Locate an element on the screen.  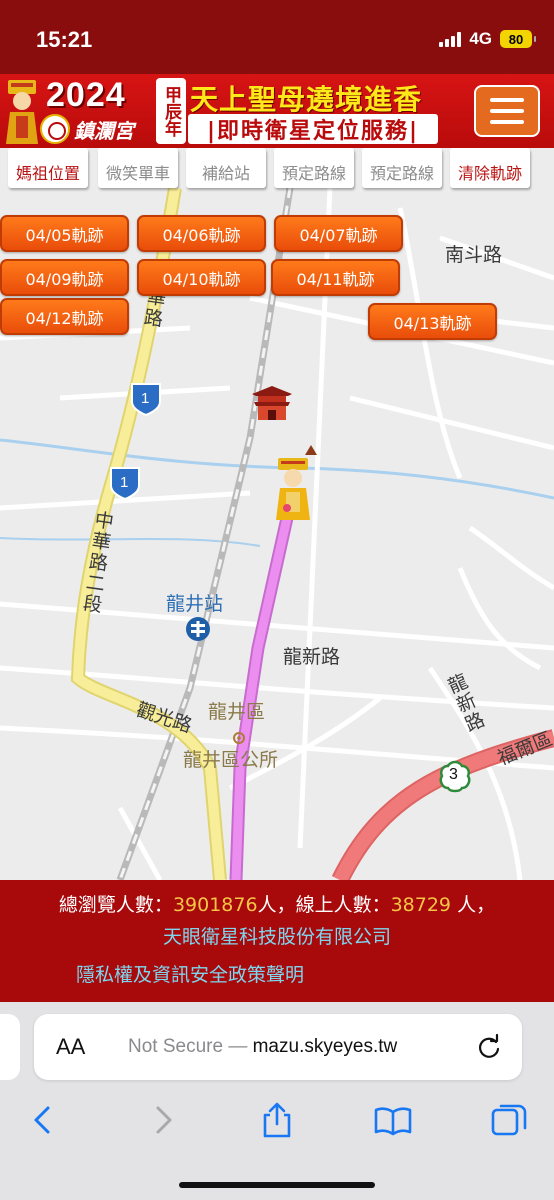
trace-button-0405: 04/05軌跡 is located at coordinates (64, 233).